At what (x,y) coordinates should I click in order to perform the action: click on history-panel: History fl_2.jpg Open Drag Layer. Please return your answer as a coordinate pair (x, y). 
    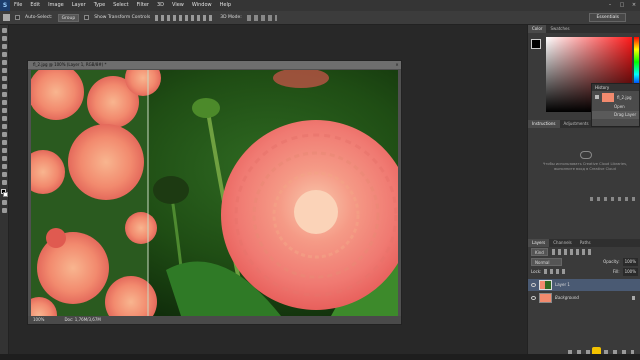
    Looking at the image, I should click on (615, 105).